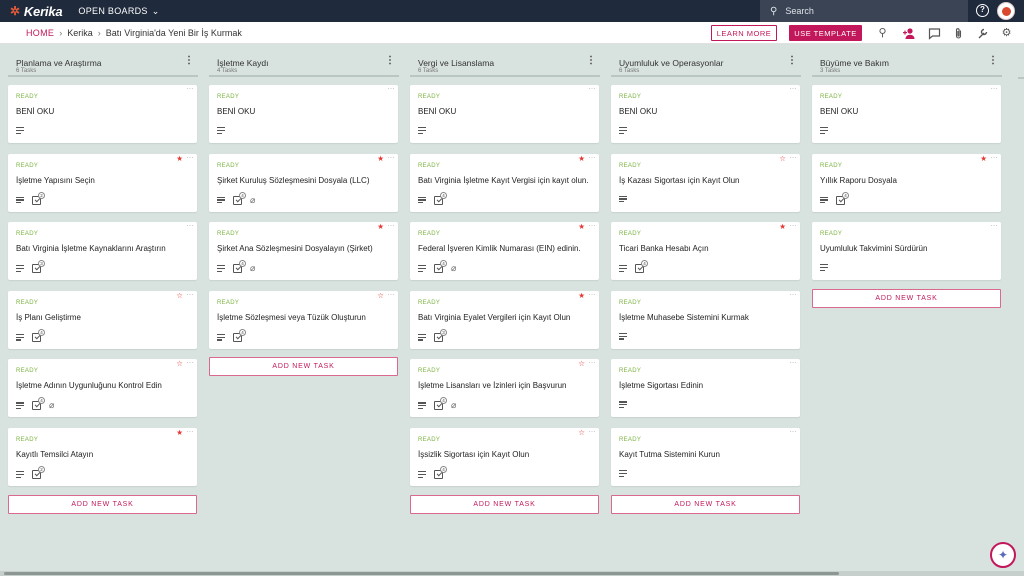  What do you see at coordinates (174, 33) in the screenshot?
I see `breadcrumb-board: Batı Virginia'da Yeni Bir İş Kurmak` at bounding box center [174, 33].